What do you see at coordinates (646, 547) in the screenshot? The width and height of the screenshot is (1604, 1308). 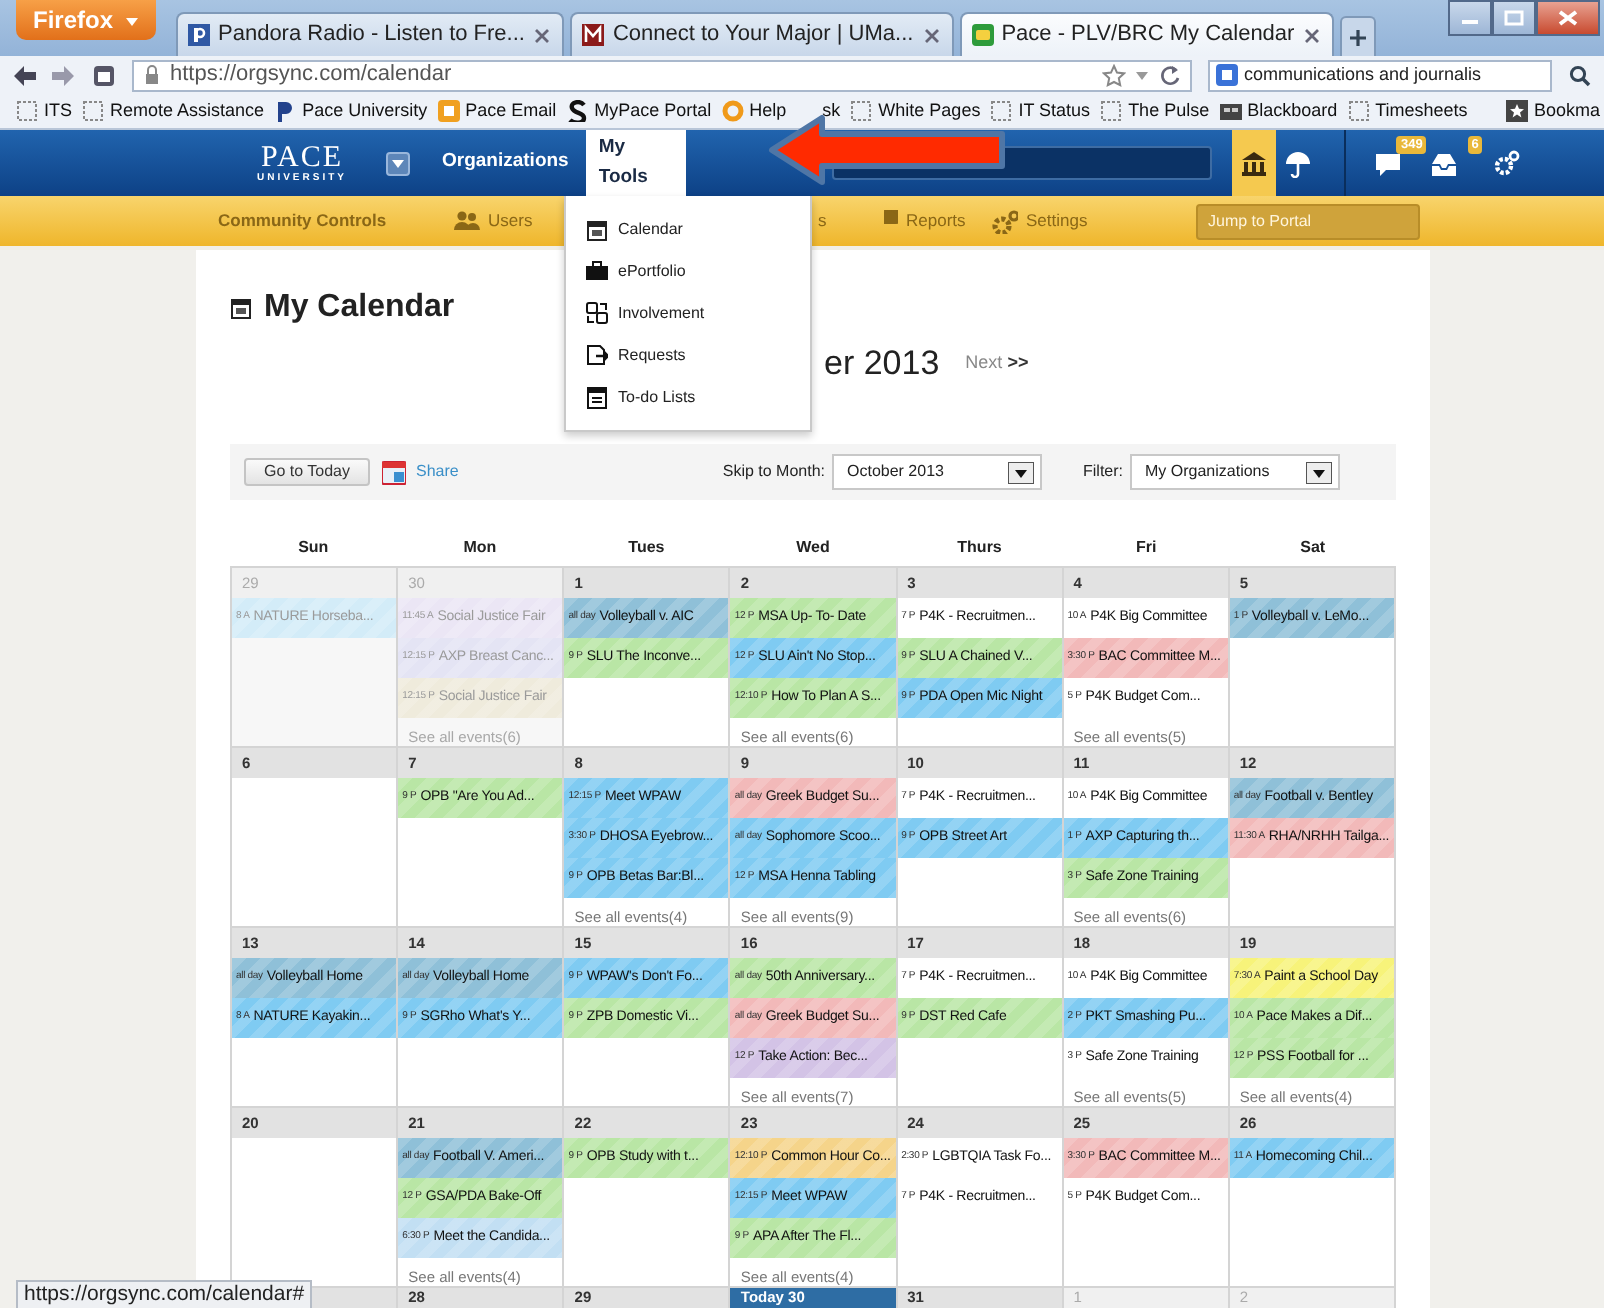 I see `weekday-label: Tues` at bounding box center [646, 547].